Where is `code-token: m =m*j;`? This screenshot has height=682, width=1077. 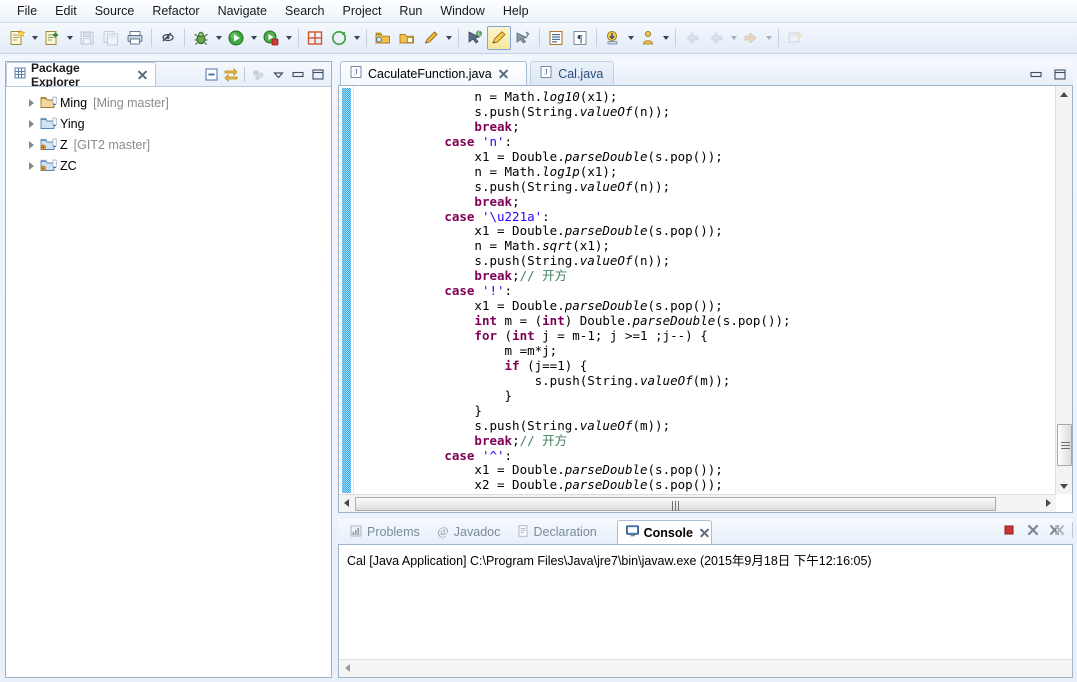
code-token: m =m*j; is located at coordinates (531, 350).